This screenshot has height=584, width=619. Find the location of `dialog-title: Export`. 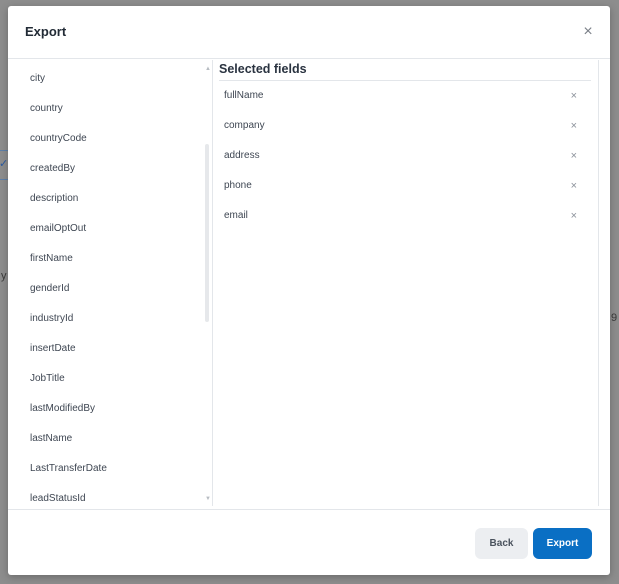

dialog-title: Export is located at coordinates (46, 31).